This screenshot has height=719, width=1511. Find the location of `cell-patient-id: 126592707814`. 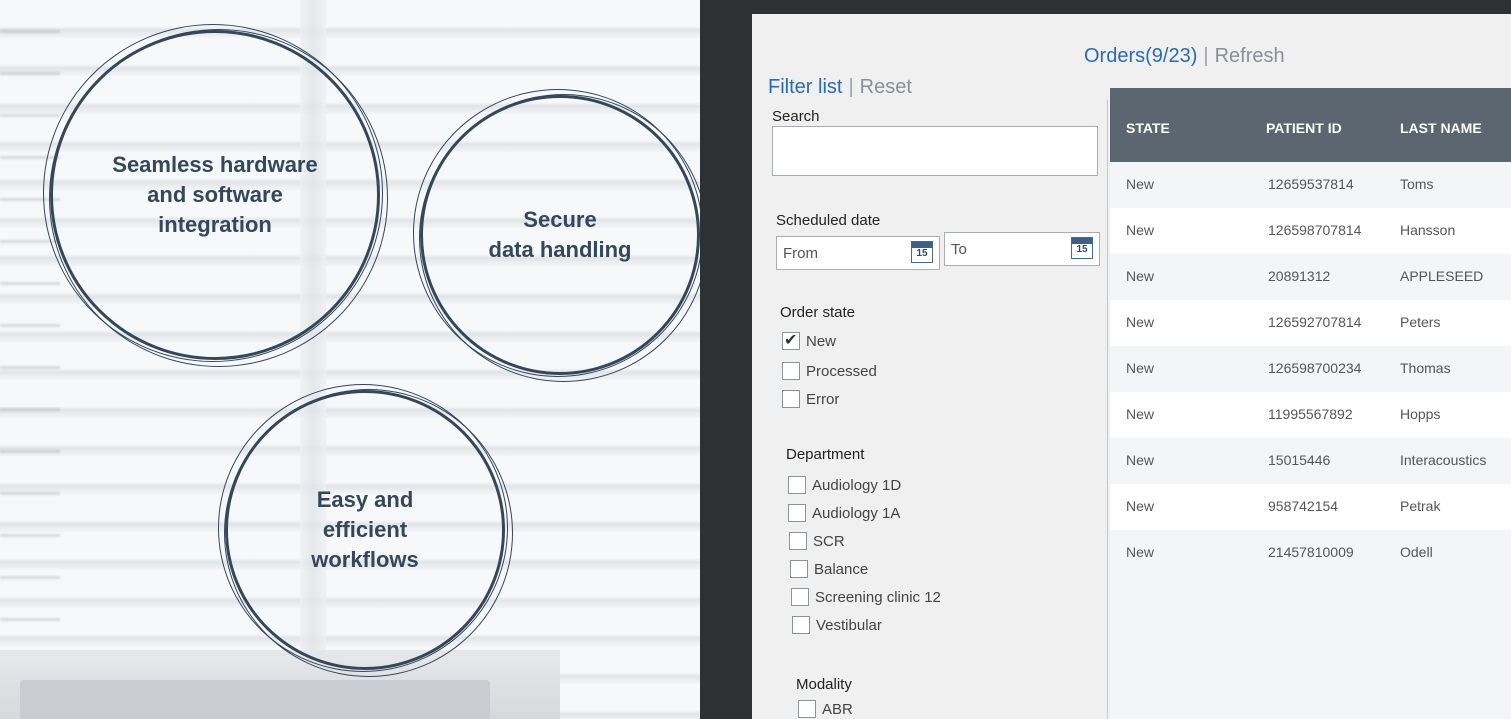

cell-patient-id: 126592707814 is located at coordinates (1315, 322).